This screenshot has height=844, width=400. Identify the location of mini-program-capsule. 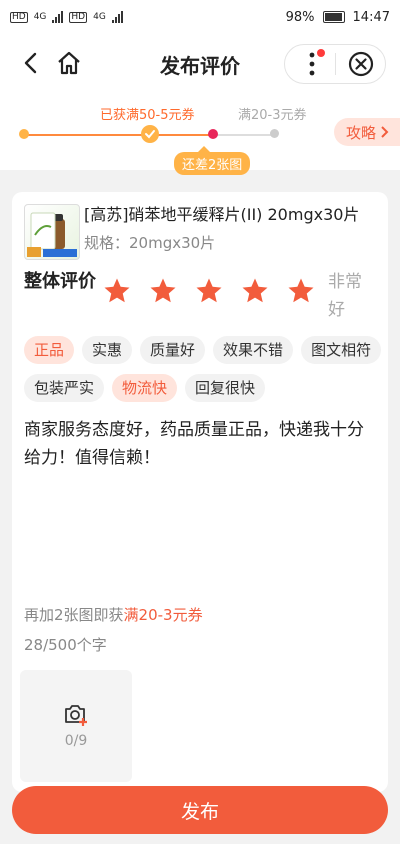
(335, 64).